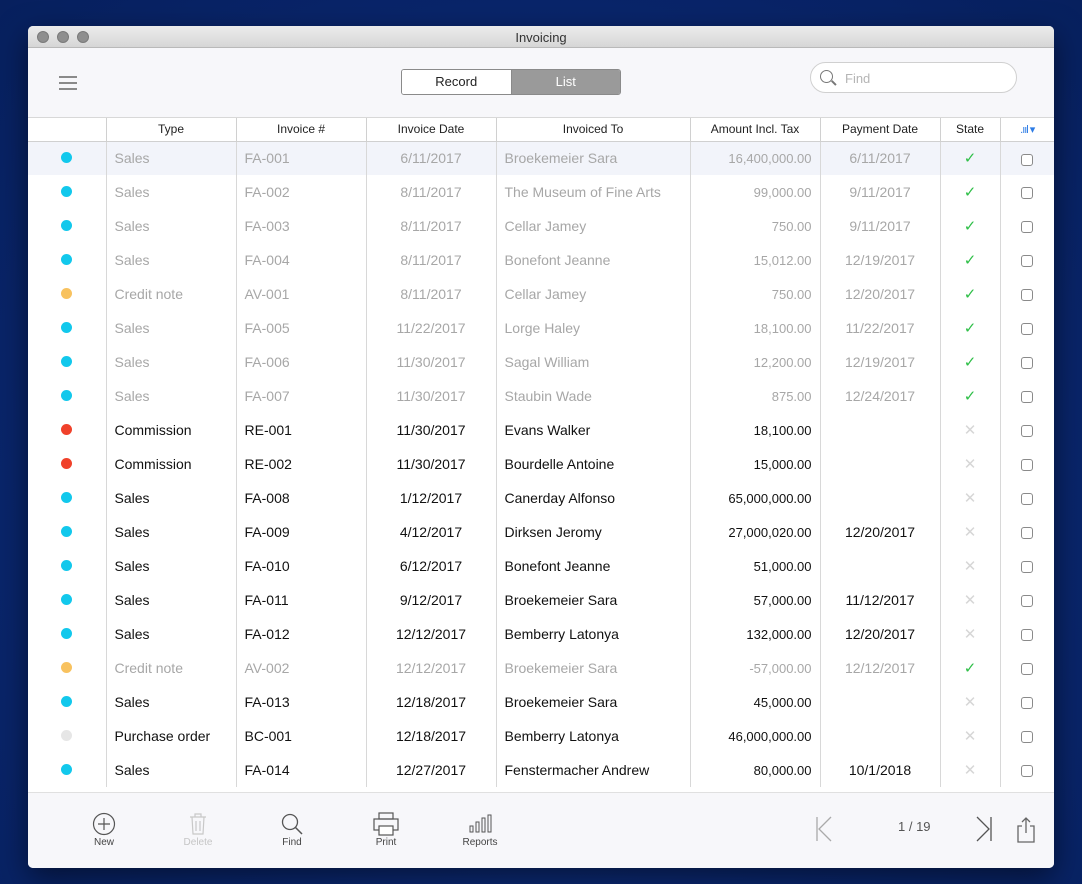 The width and height of the screenshot is (1082, 884). I want to click on invoice-number-cell: FA-004, so click(301, 260).